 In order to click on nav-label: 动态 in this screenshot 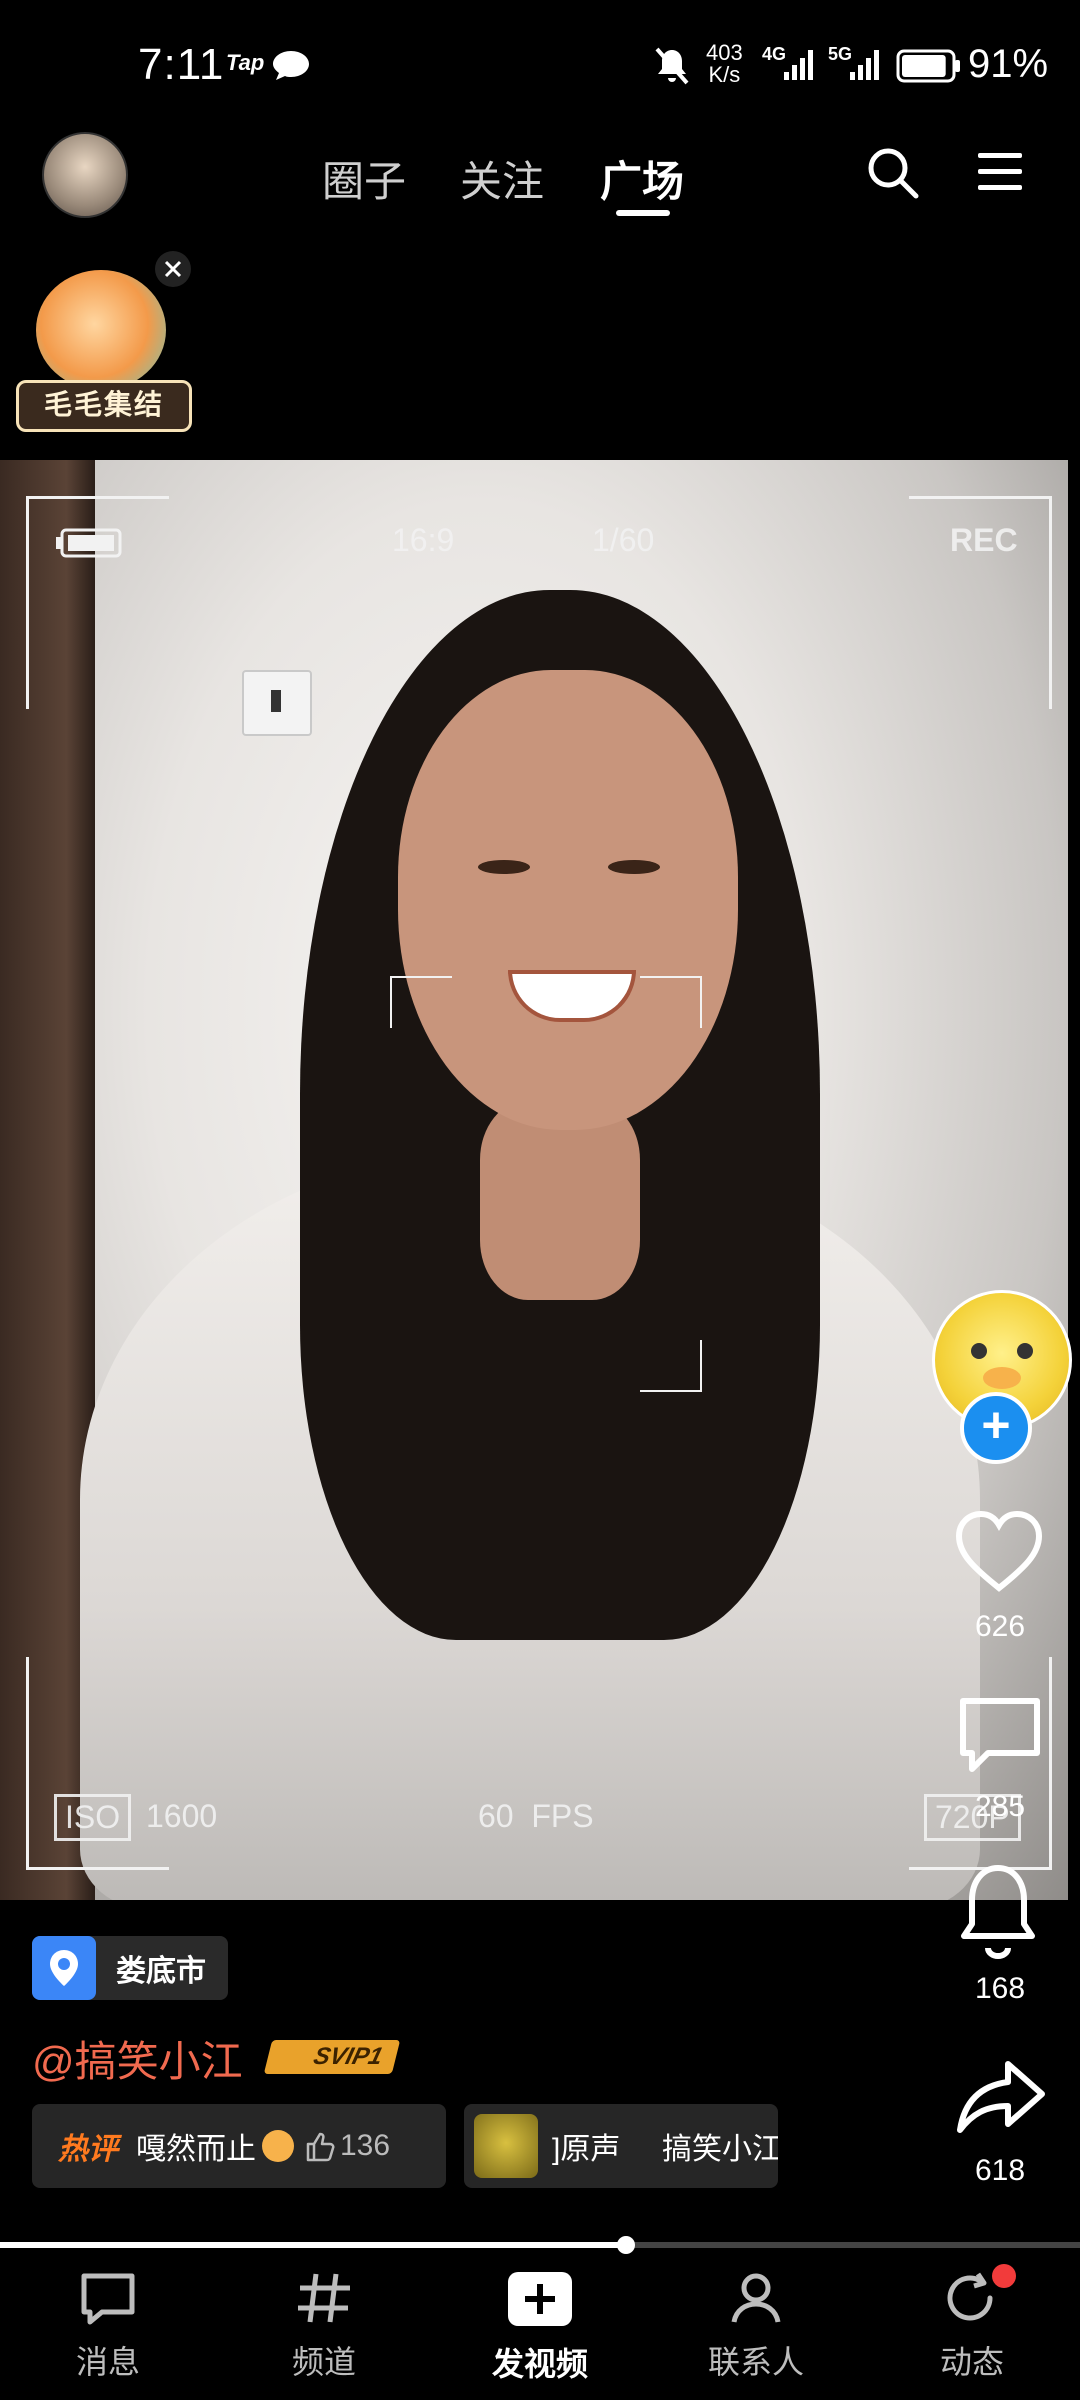, I will do `click(971, 2362)`.